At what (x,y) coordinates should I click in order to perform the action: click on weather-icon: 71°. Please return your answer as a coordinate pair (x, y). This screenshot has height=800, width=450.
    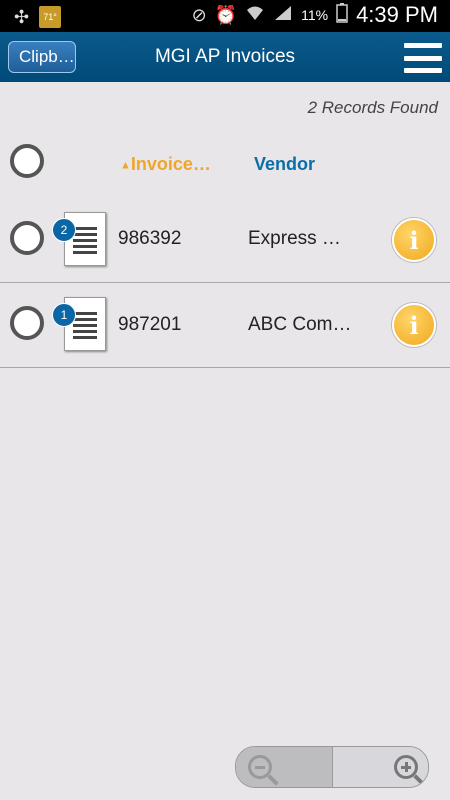
    Looking at the image, I should click on (50, 17).